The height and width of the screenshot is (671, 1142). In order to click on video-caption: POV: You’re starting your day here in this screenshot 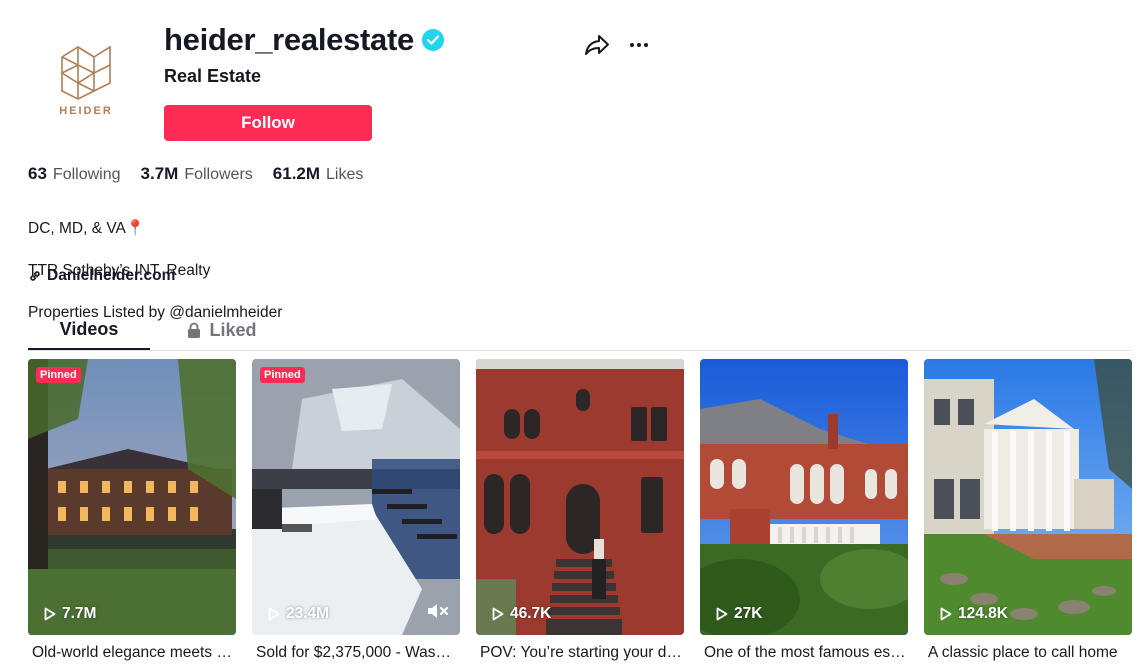, I will do `click(579, 653)`.